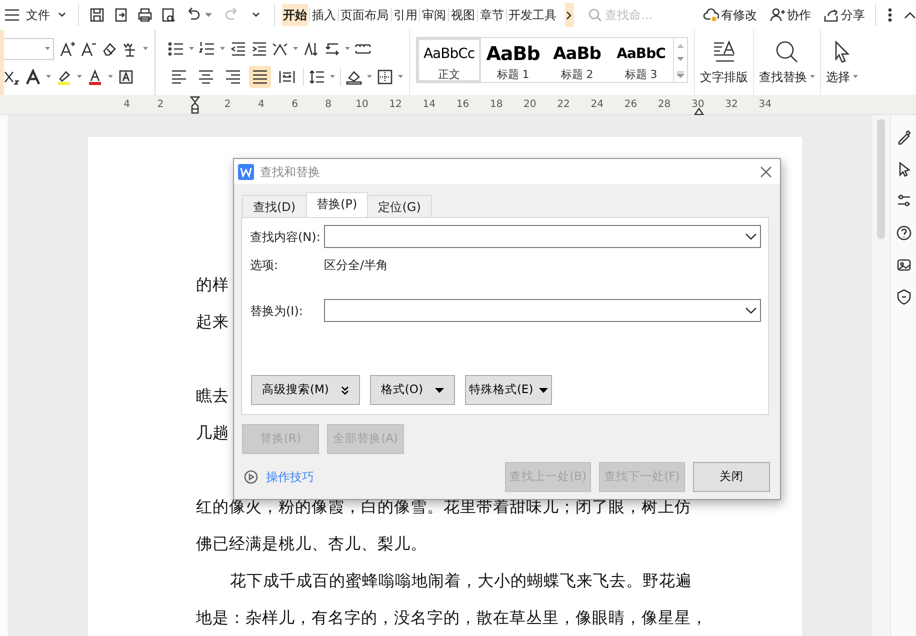  I want to click on align-distributed-icon, so click(287, 76).